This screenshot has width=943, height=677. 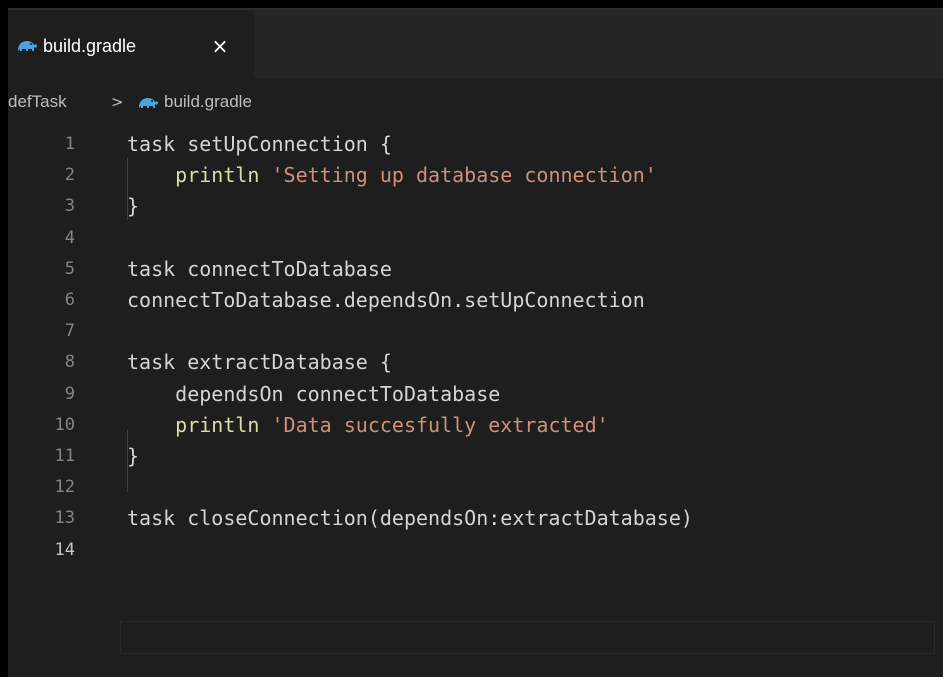 What do you see at coordinates (467, 331) in the screenshot?
I see `code-line: 7` at bounding box center [467, 331].